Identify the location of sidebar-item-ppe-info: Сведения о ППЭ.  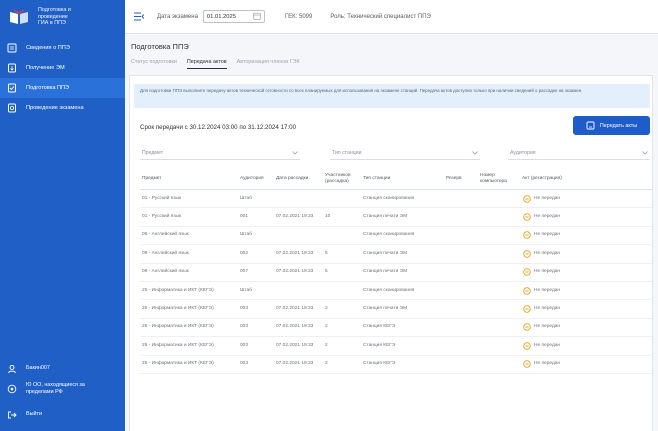
(62, 48).